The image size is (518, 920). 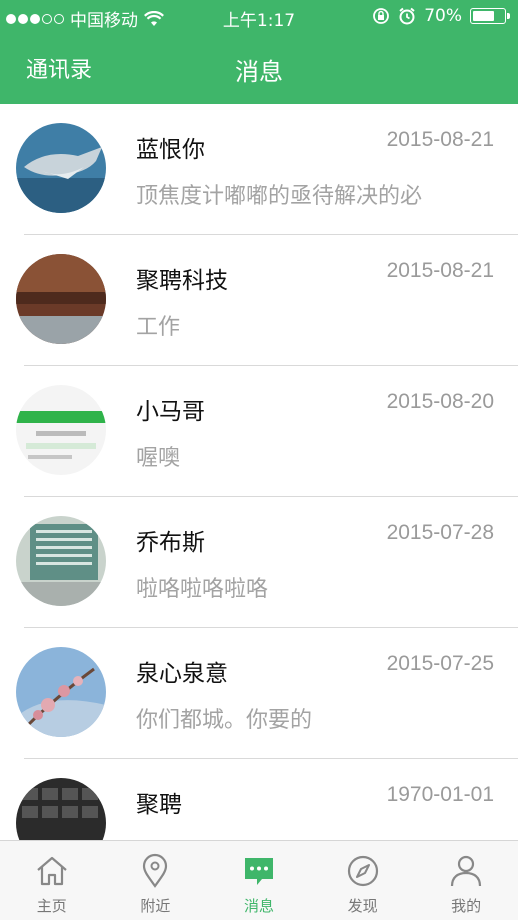 I want to click on list-item: 小马哥 2015-08-20 喔噢, so click(x=259, y=431).